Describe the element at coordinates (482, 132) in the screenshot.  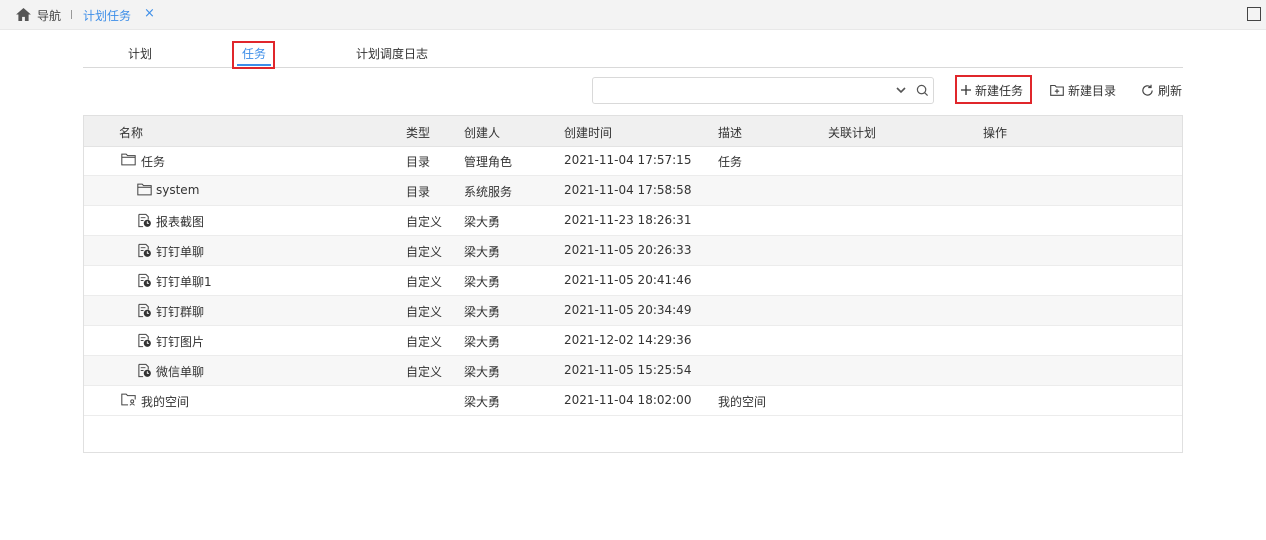
I see `column-creator: 创建人` at that location.